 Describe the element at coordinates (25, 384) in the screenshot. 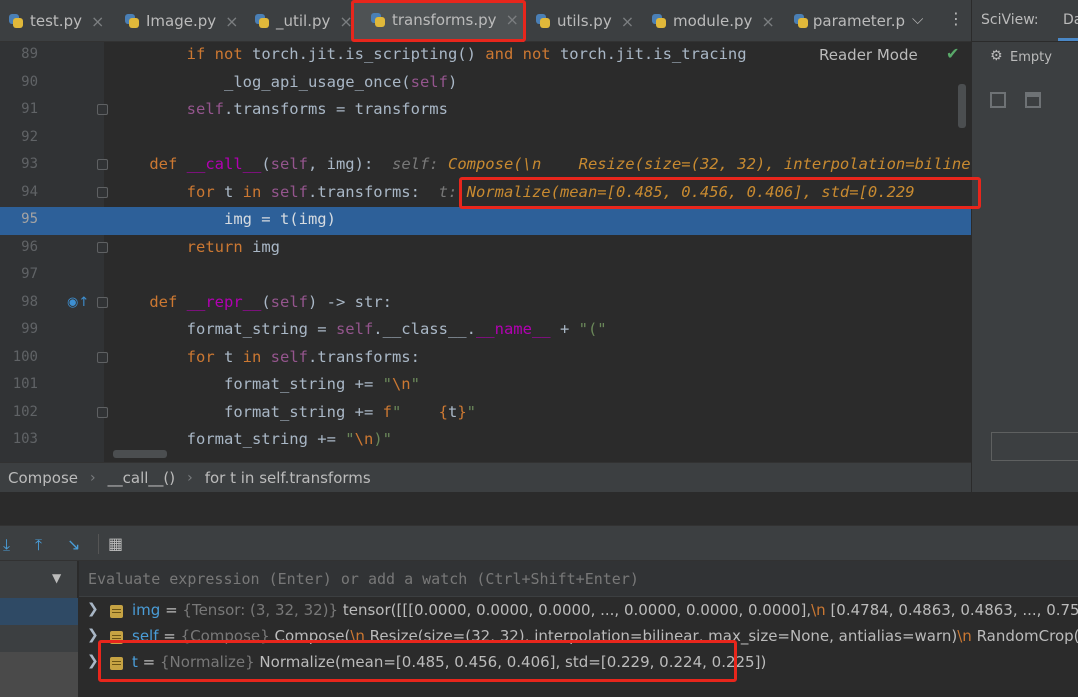

I see `line-number: 101` at that location.